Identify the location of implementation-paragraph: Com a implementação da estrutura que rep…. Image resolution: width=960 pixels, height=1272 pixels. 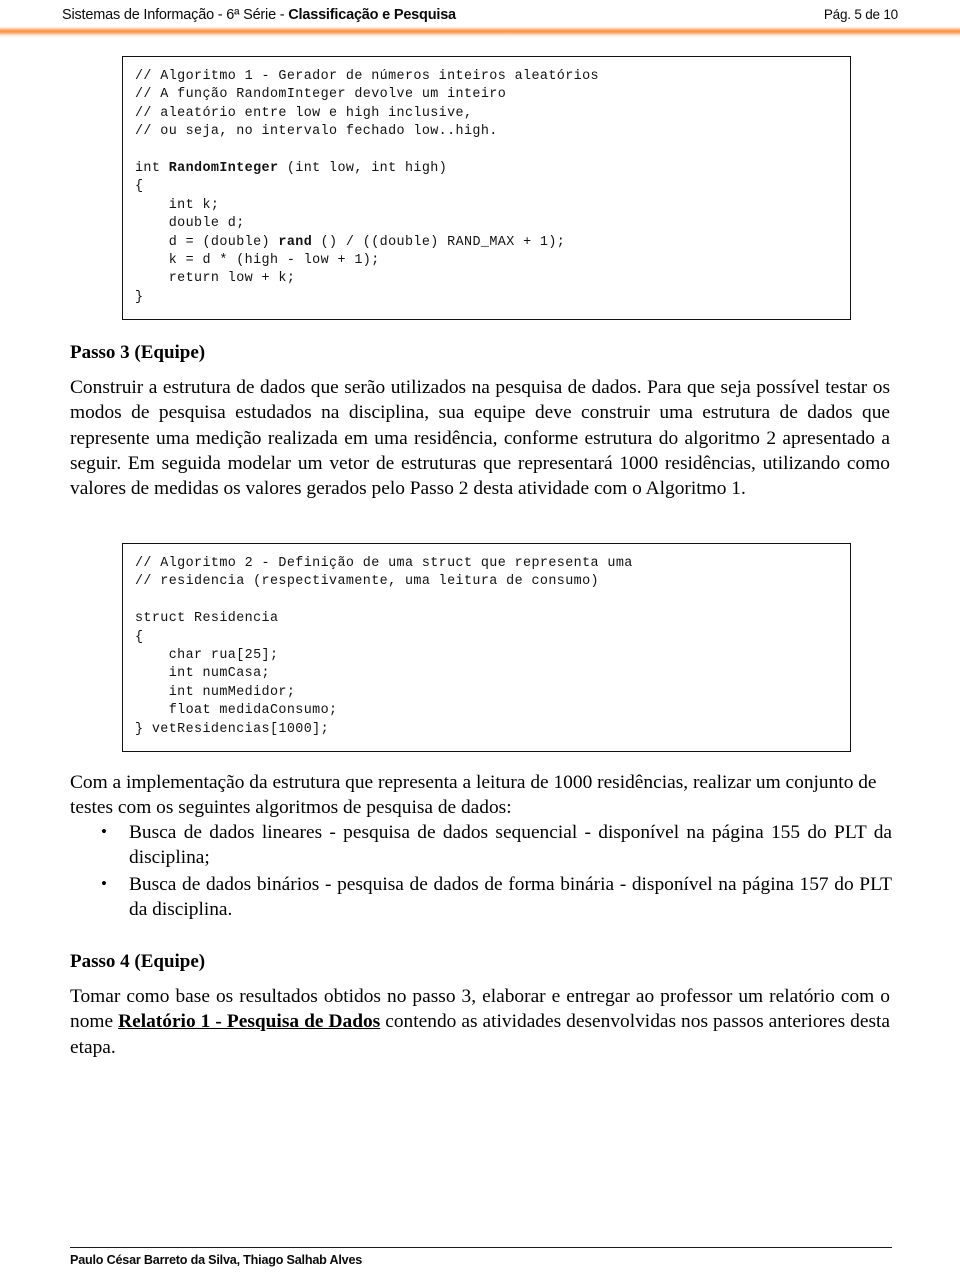
(473, 795).